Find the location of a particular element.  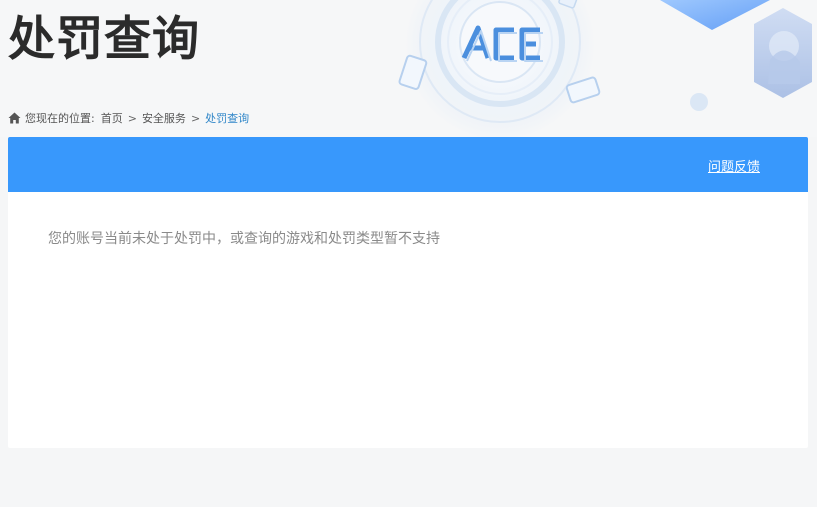

page-title: 处罚查询 is located at coordinates (104, 39).